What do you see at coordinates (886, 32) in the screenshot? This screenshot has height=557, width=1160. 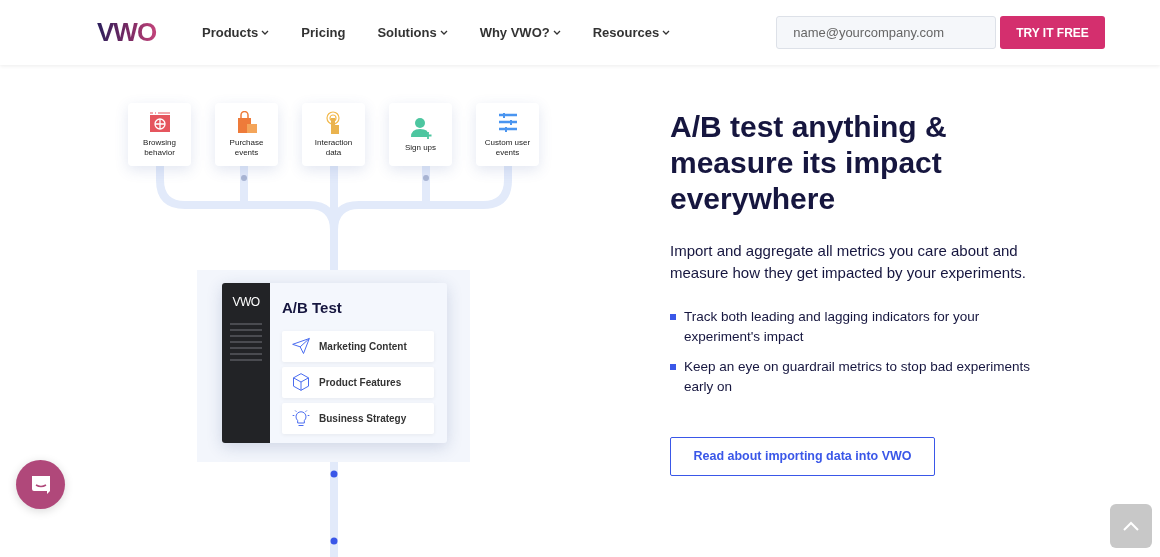 I see `email-field: name@yourcompany.com` at bounding box center [886, 32].